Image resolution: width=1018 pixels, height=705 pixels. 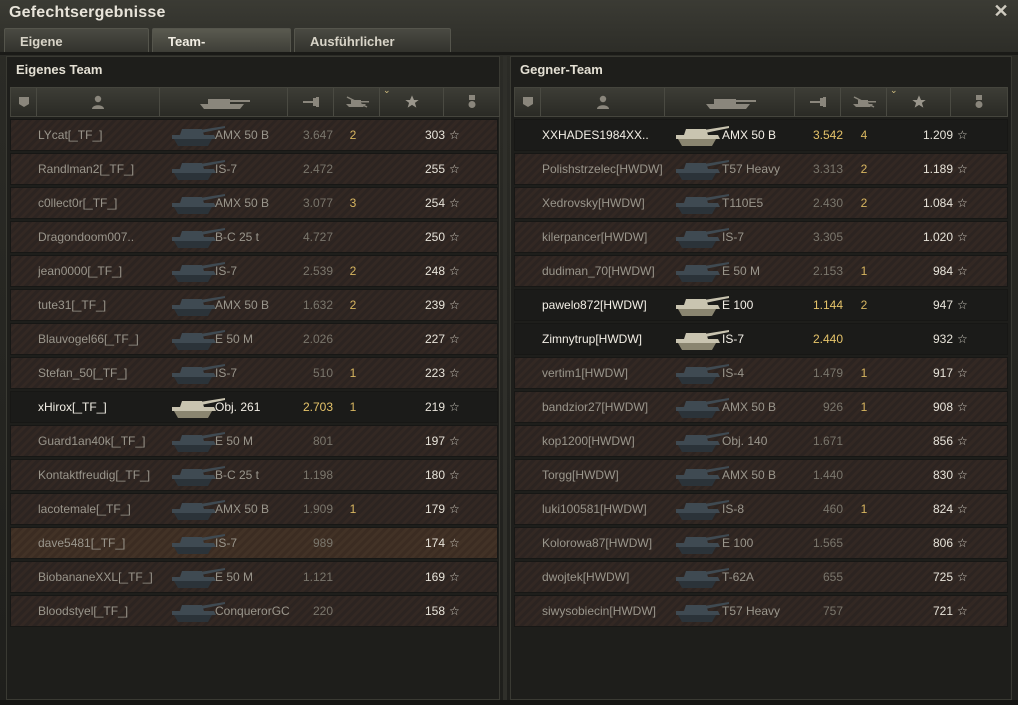 What do you see at coordinates (88, 339) in the screenshot?
I see `player-name: Blauvogel66[_TF_]` at bounding box center [88, 339].